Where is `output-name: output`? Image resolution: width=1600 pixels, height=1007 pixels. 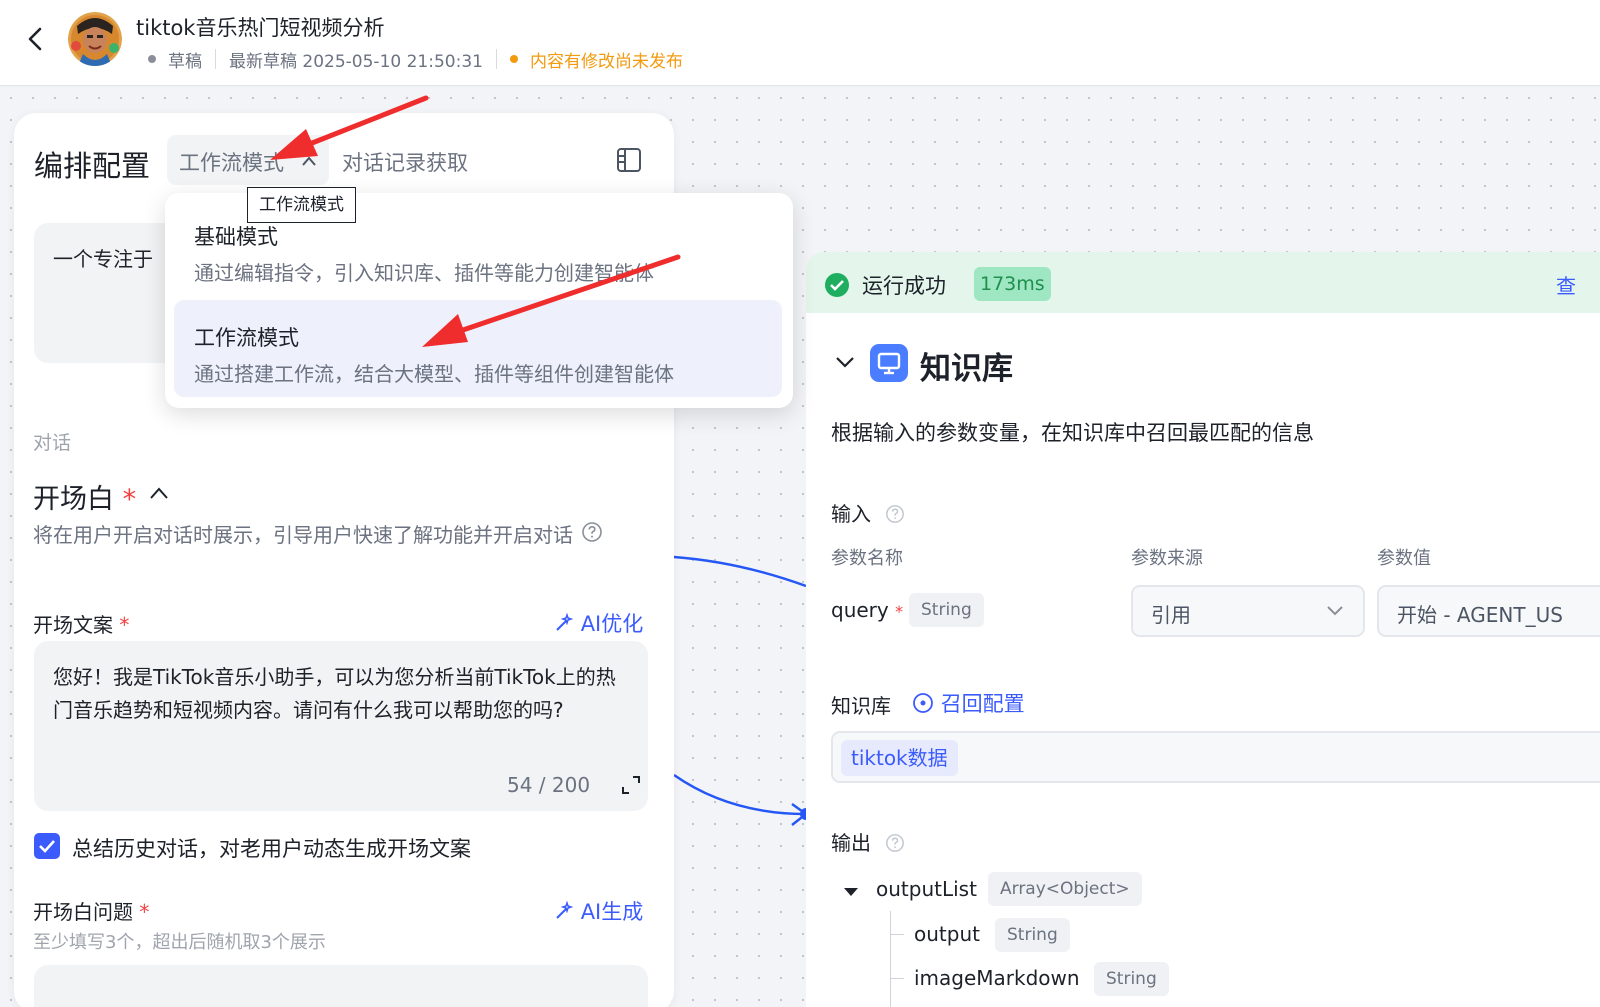 output-name: output is located at coordinates (947, 934).